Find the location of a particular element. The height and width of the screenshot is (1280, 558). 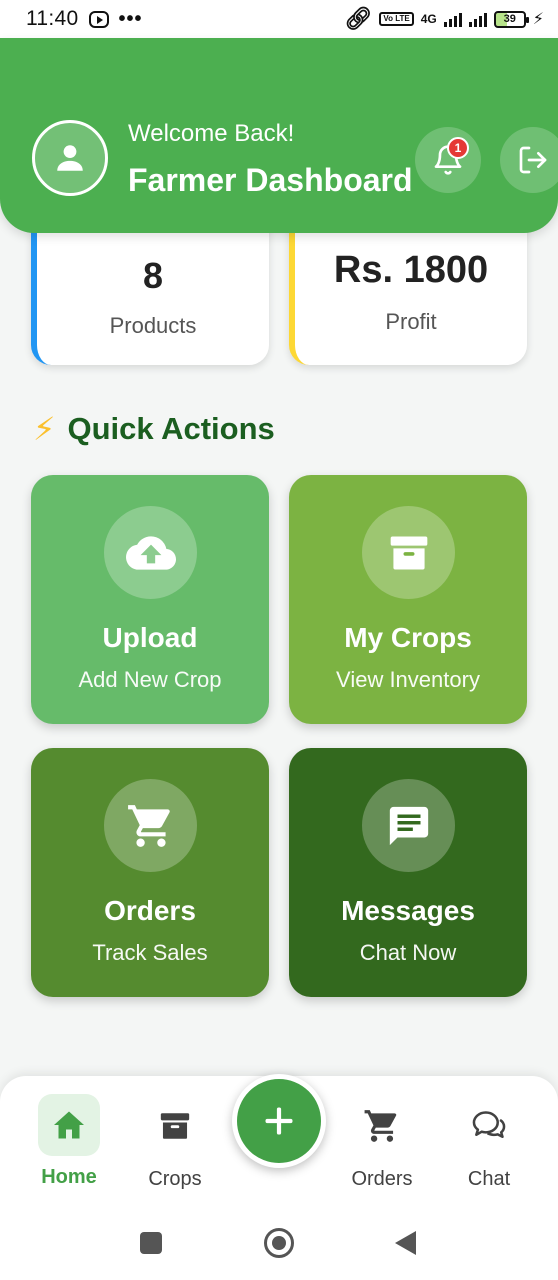

nav-orders: Orders is located at coordinates (382, 1142).